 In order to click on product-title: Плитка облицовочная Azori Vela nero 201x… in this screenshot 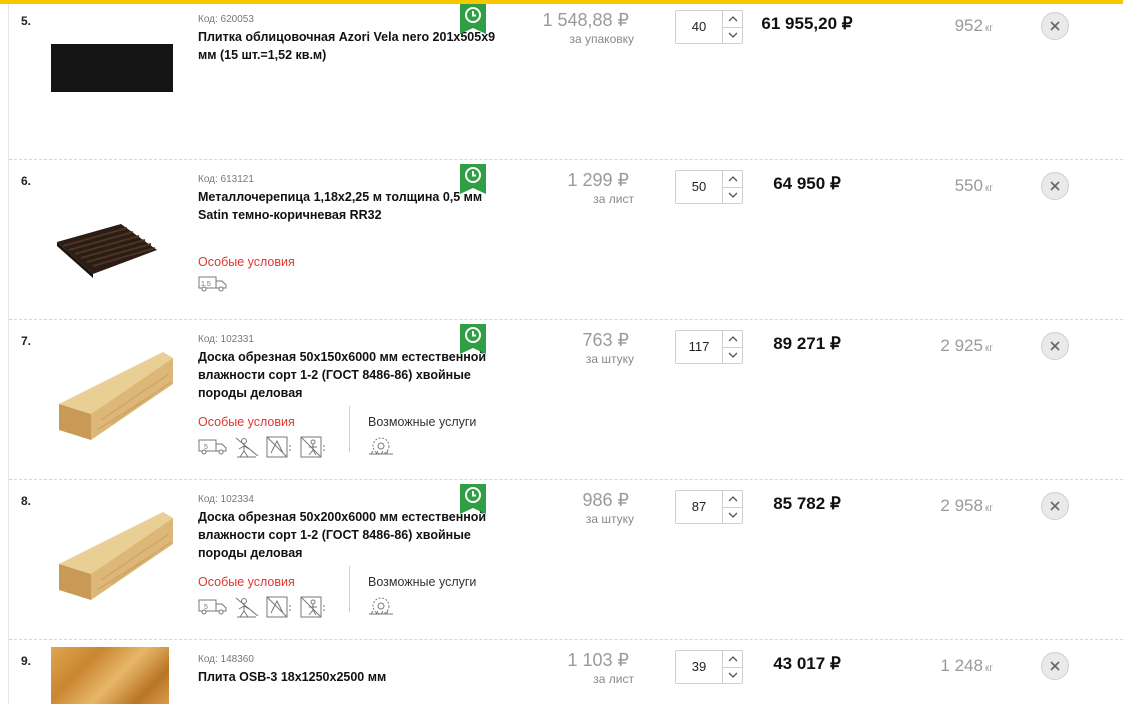, I will do `click(348, 46)`.